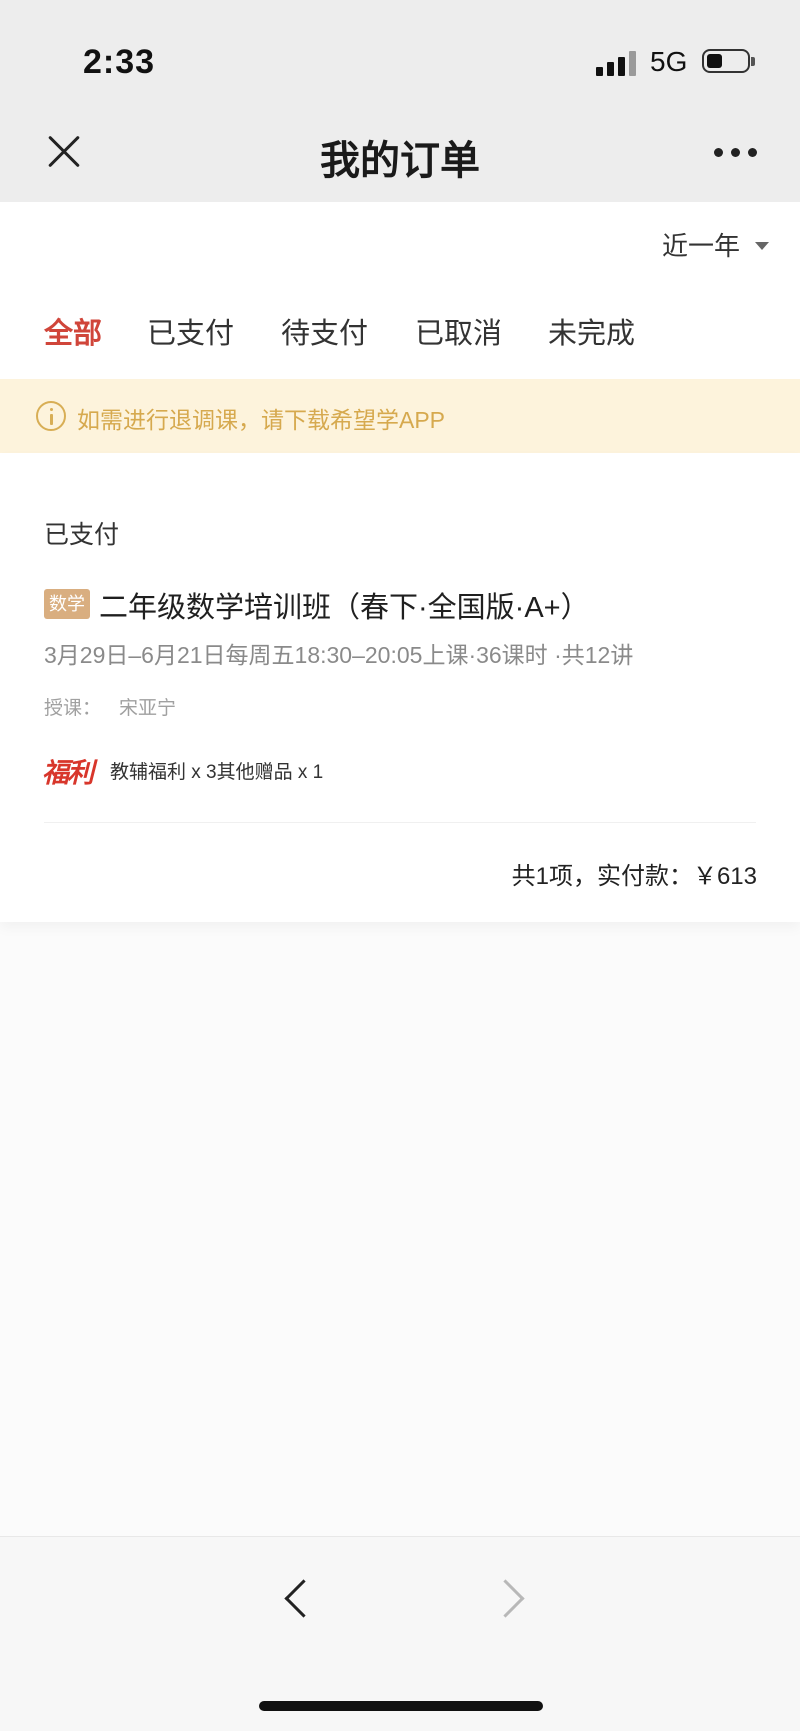 This screenshot has height=1731, width=800. Describe the element at coordinates (737, 152) in the screenshot. I see `more-icon` at that location.